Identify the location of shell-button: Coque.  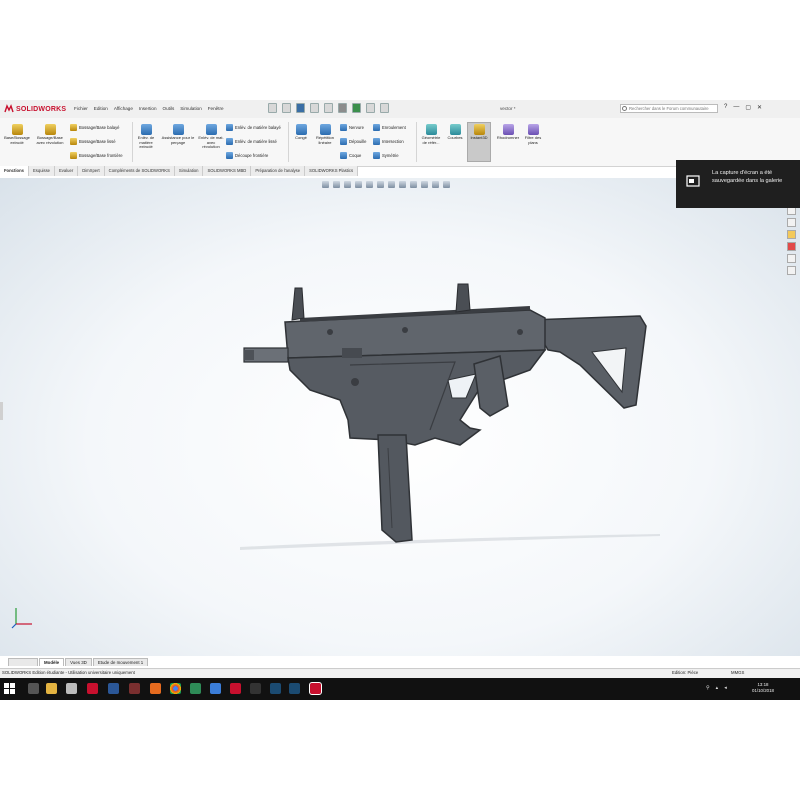
(350, 155).